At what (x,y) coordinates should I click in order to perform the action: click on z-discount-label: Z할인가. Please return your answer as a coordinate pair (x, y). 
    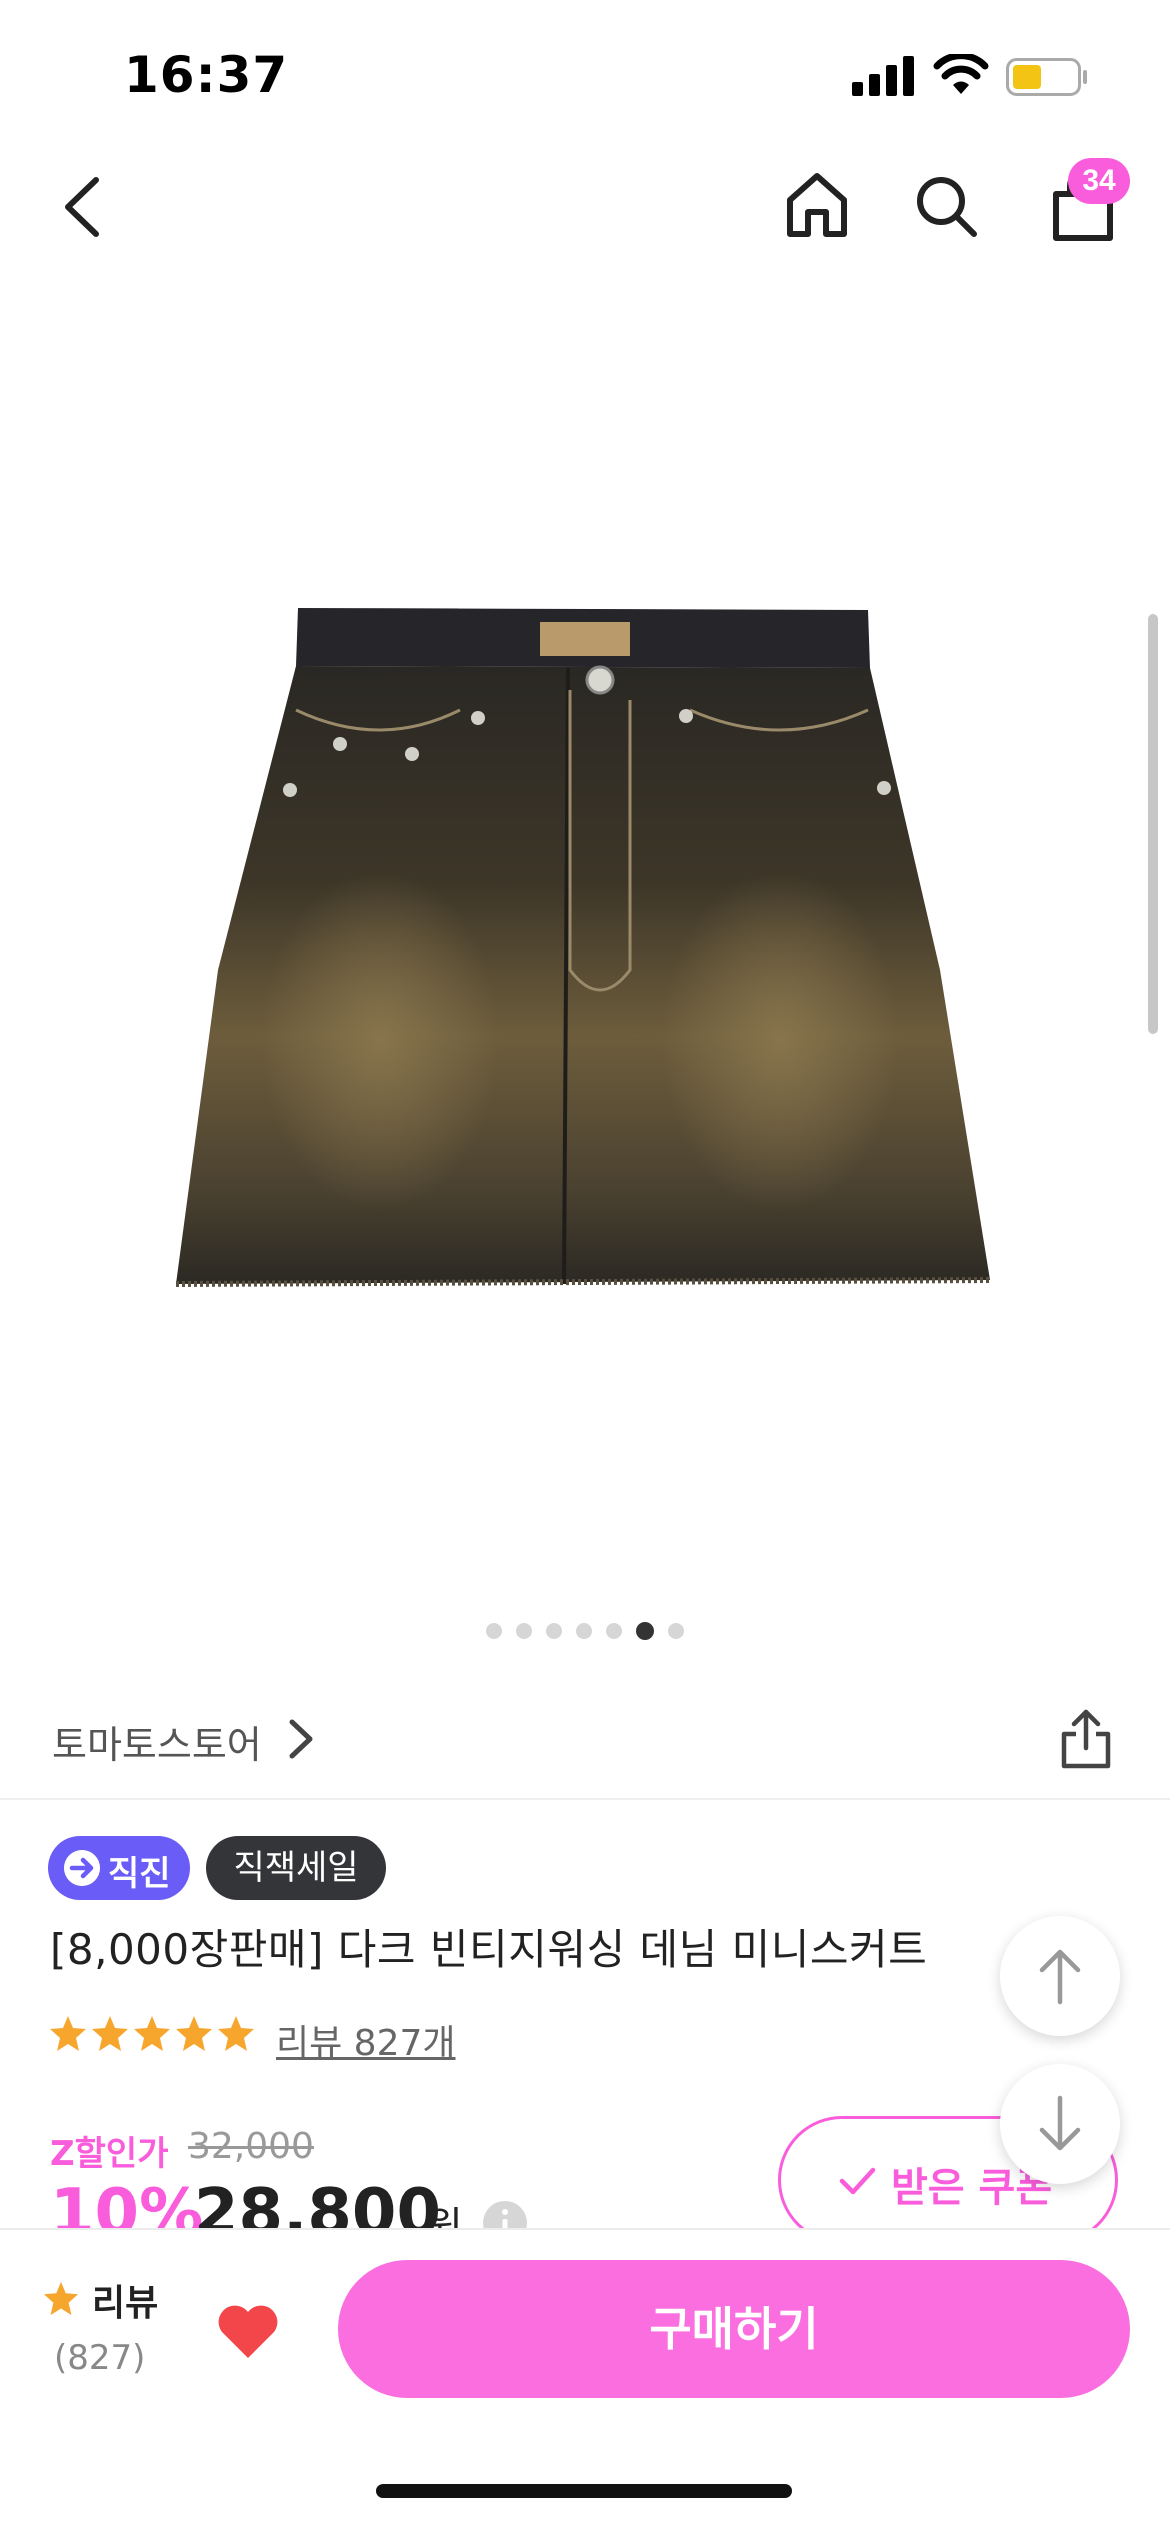
    Looking at the image, I should click on (109, 2154).